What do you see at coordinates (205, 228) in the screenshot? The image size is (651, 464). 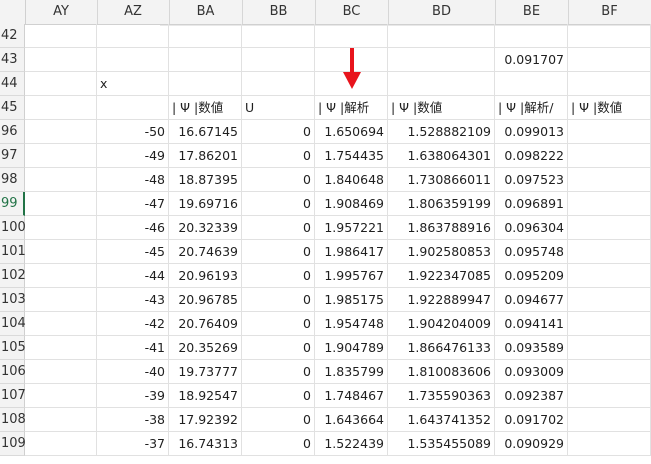 I see `cell-ba100: 20.32339` at bounding box center [205, 228].